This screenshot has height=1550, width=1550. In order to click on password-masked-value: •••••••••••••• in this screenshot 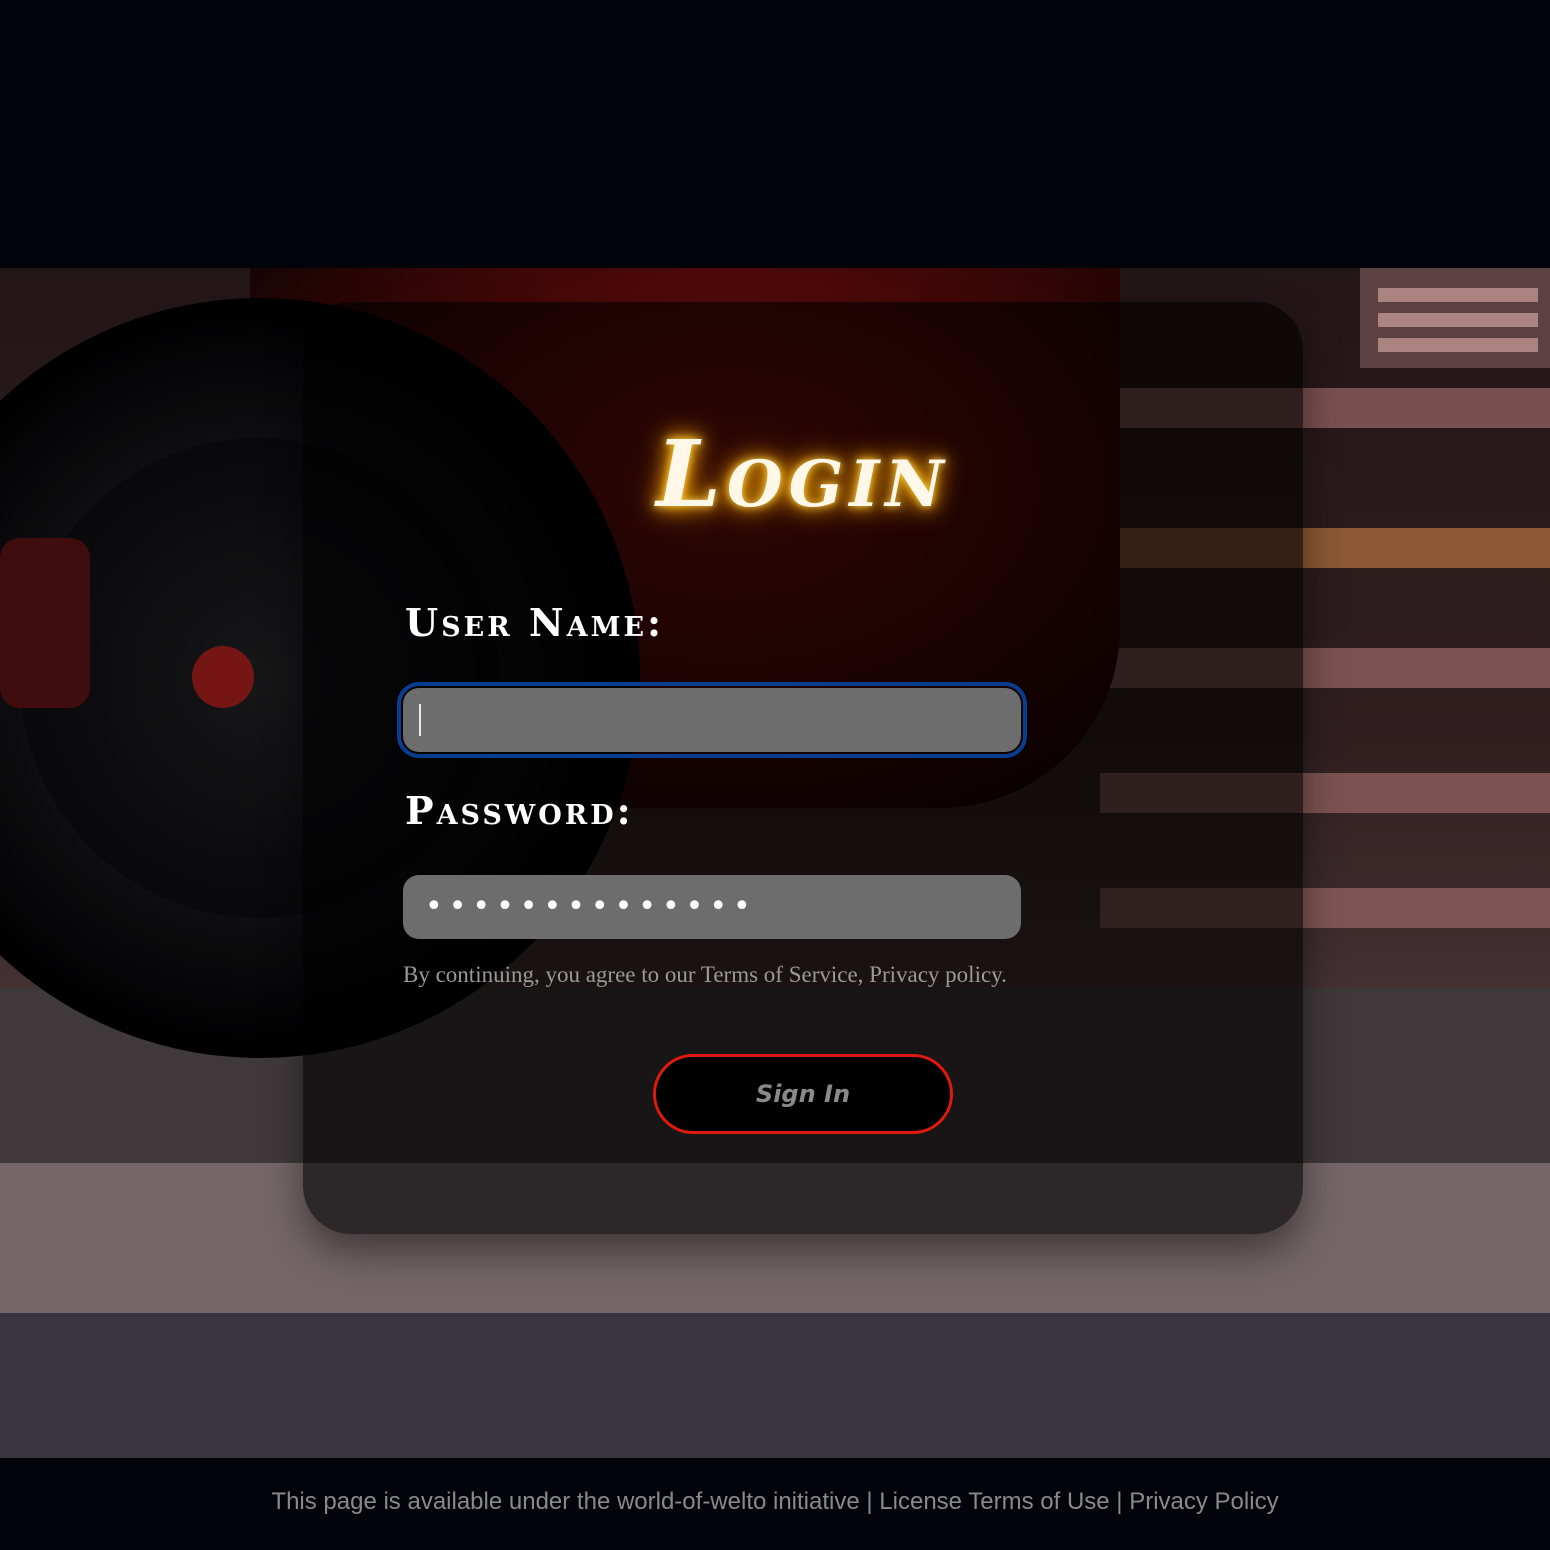, I will do `click(591, 906)`.